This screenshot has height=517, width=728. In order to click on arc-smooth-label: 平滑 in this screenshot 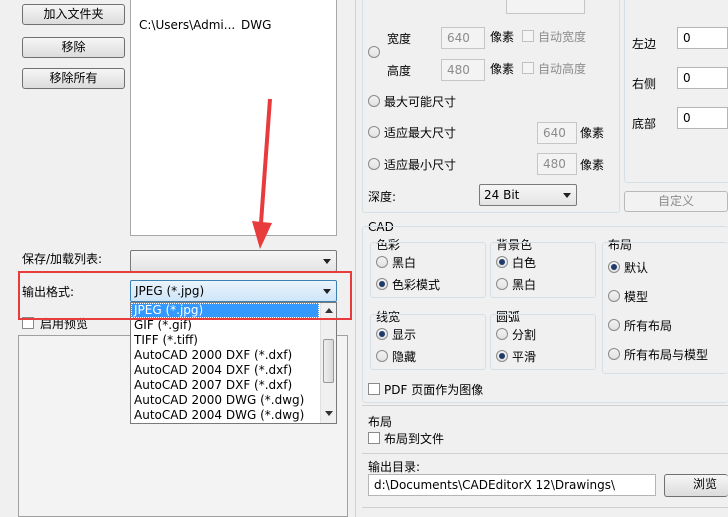, I will do `click(524, 357)`.